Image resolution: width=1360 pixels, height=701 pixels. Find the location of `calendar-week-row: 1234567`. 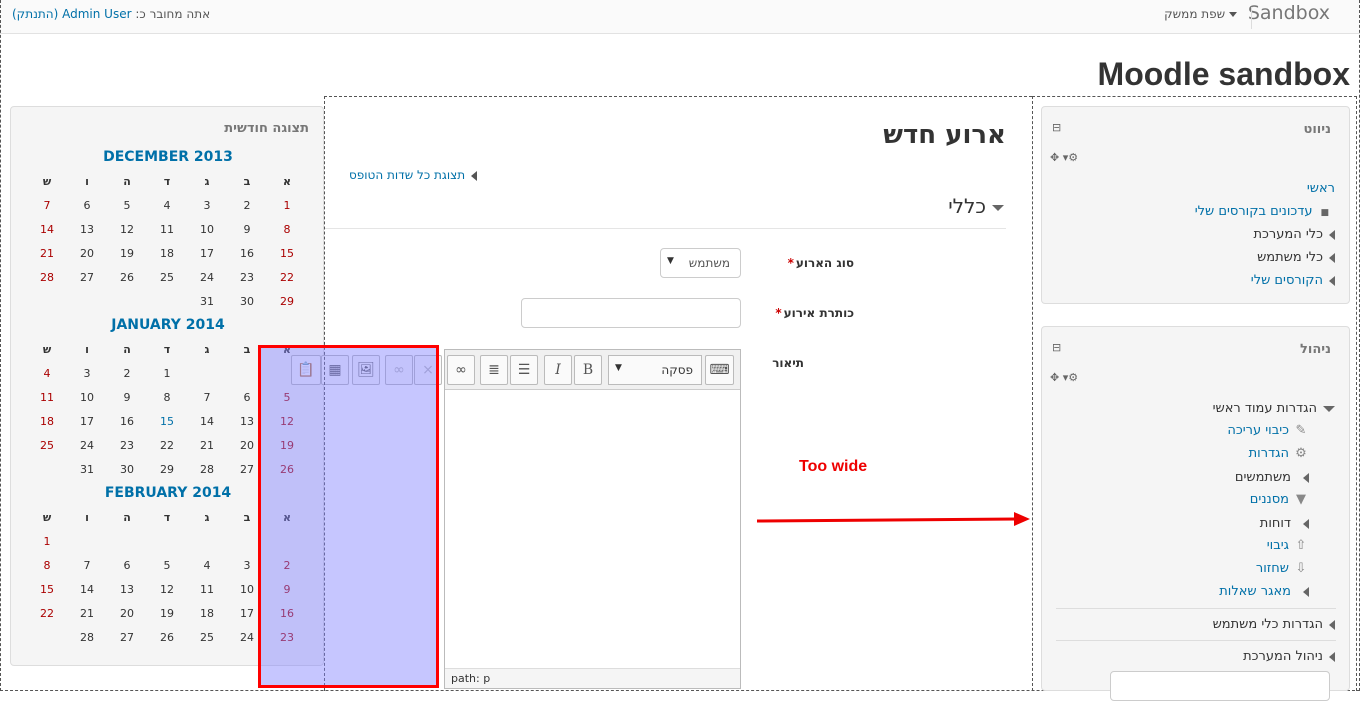

calendar-week-row: 1234567 is located at coordinates (151, 211).